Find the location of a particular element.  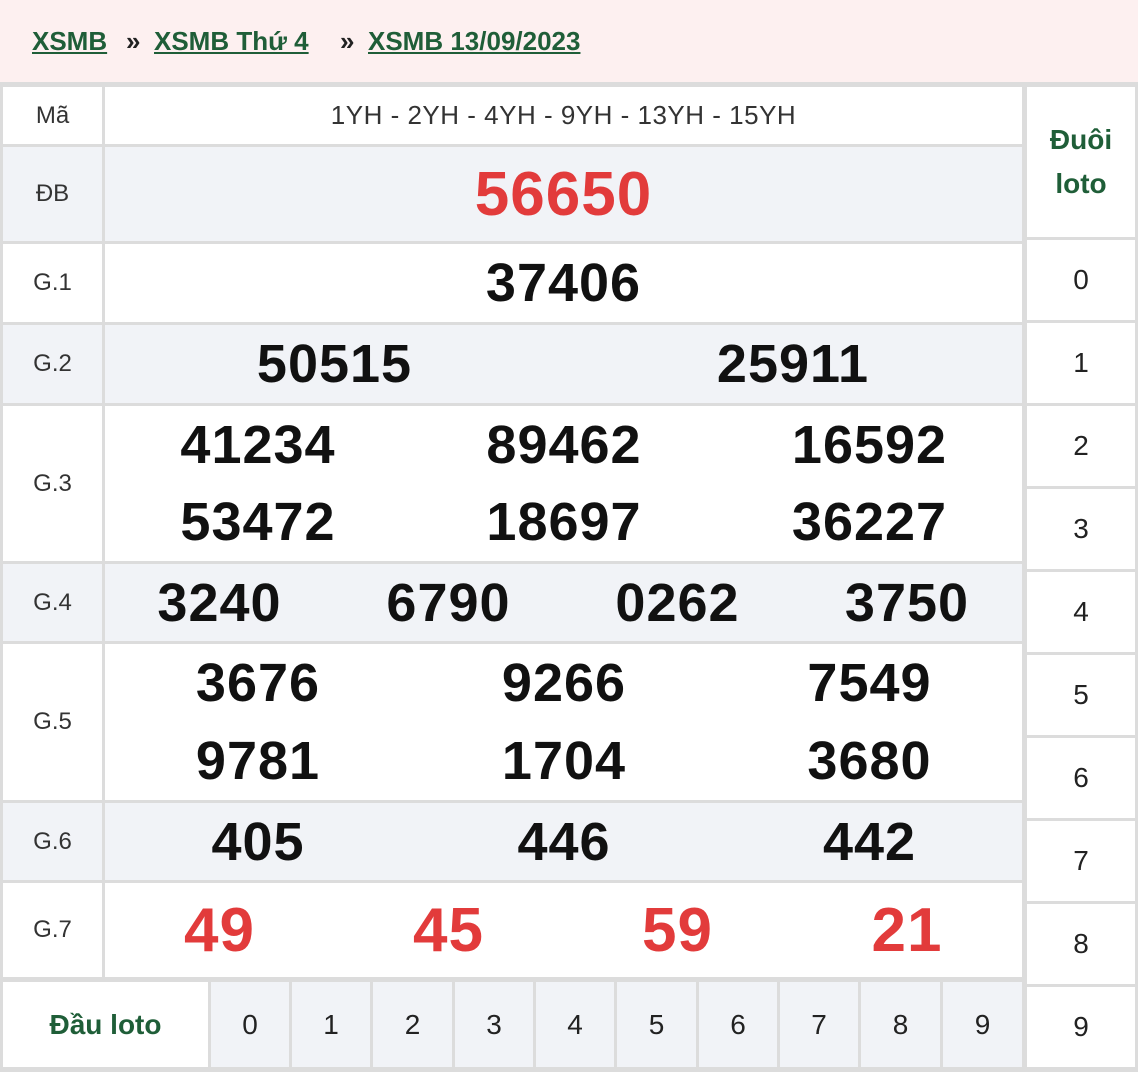

prize-row-g1: 37406 is located at coordinates (563, 283).